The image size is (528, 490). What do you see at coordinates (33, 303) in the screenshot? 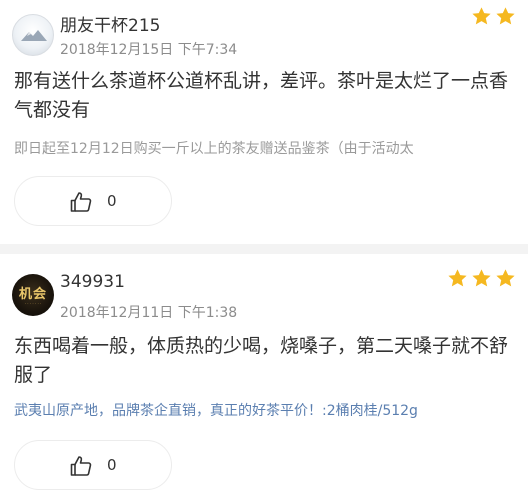
I see `logo-subtext-decoration: · · · · · · ·` at bounding box center [33, 303].